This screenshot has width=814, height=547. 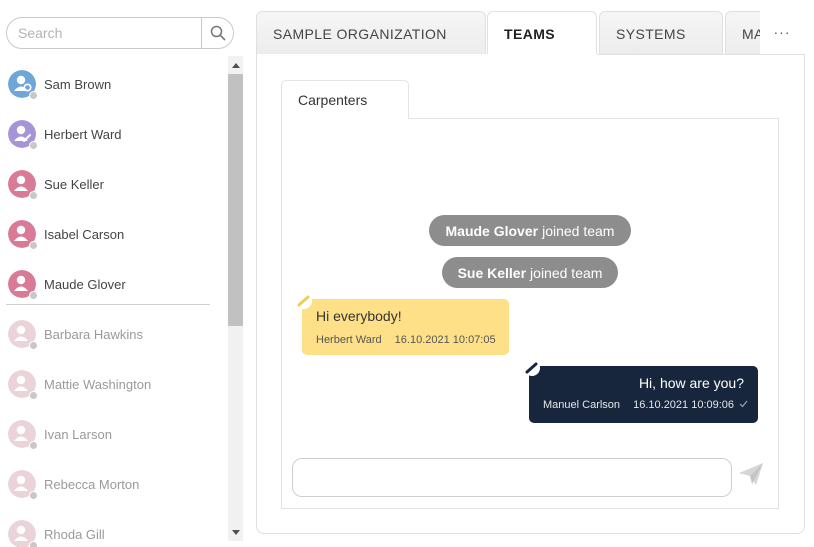 I want to click on message-composer, so click(x=512, y=477).